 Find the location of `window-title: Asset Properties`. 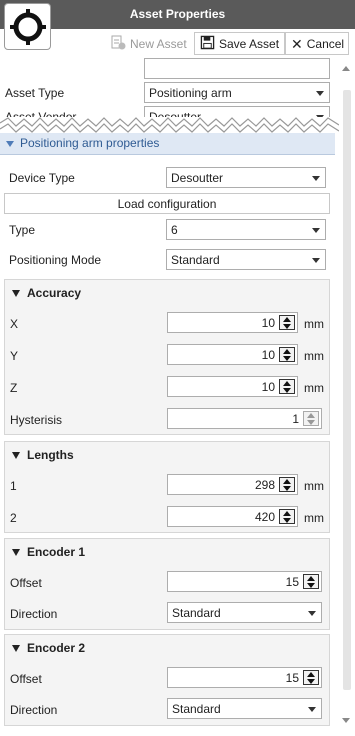

window-title: Asset Properties is located at coordinates (177, 14).